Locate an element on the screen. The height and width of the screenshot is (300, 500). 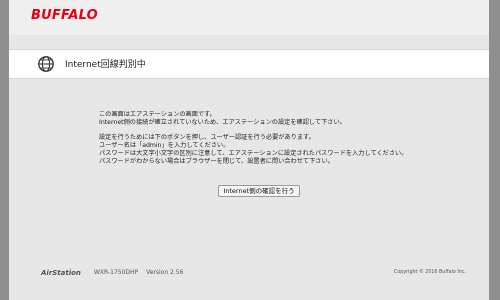
status-title: Internet回線判別中 is located at coordinates (105, 65).